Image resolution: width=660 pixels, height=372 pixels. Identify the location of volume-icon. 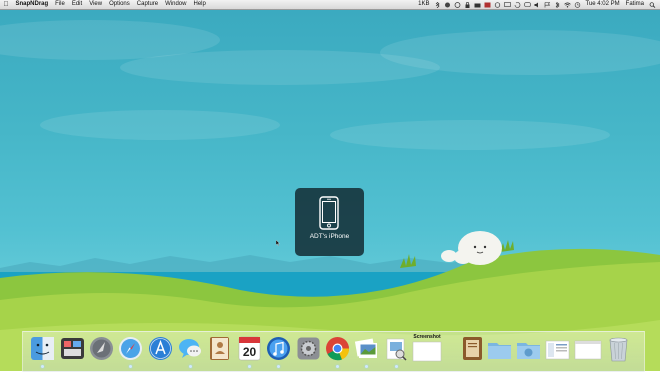
(537, 5).